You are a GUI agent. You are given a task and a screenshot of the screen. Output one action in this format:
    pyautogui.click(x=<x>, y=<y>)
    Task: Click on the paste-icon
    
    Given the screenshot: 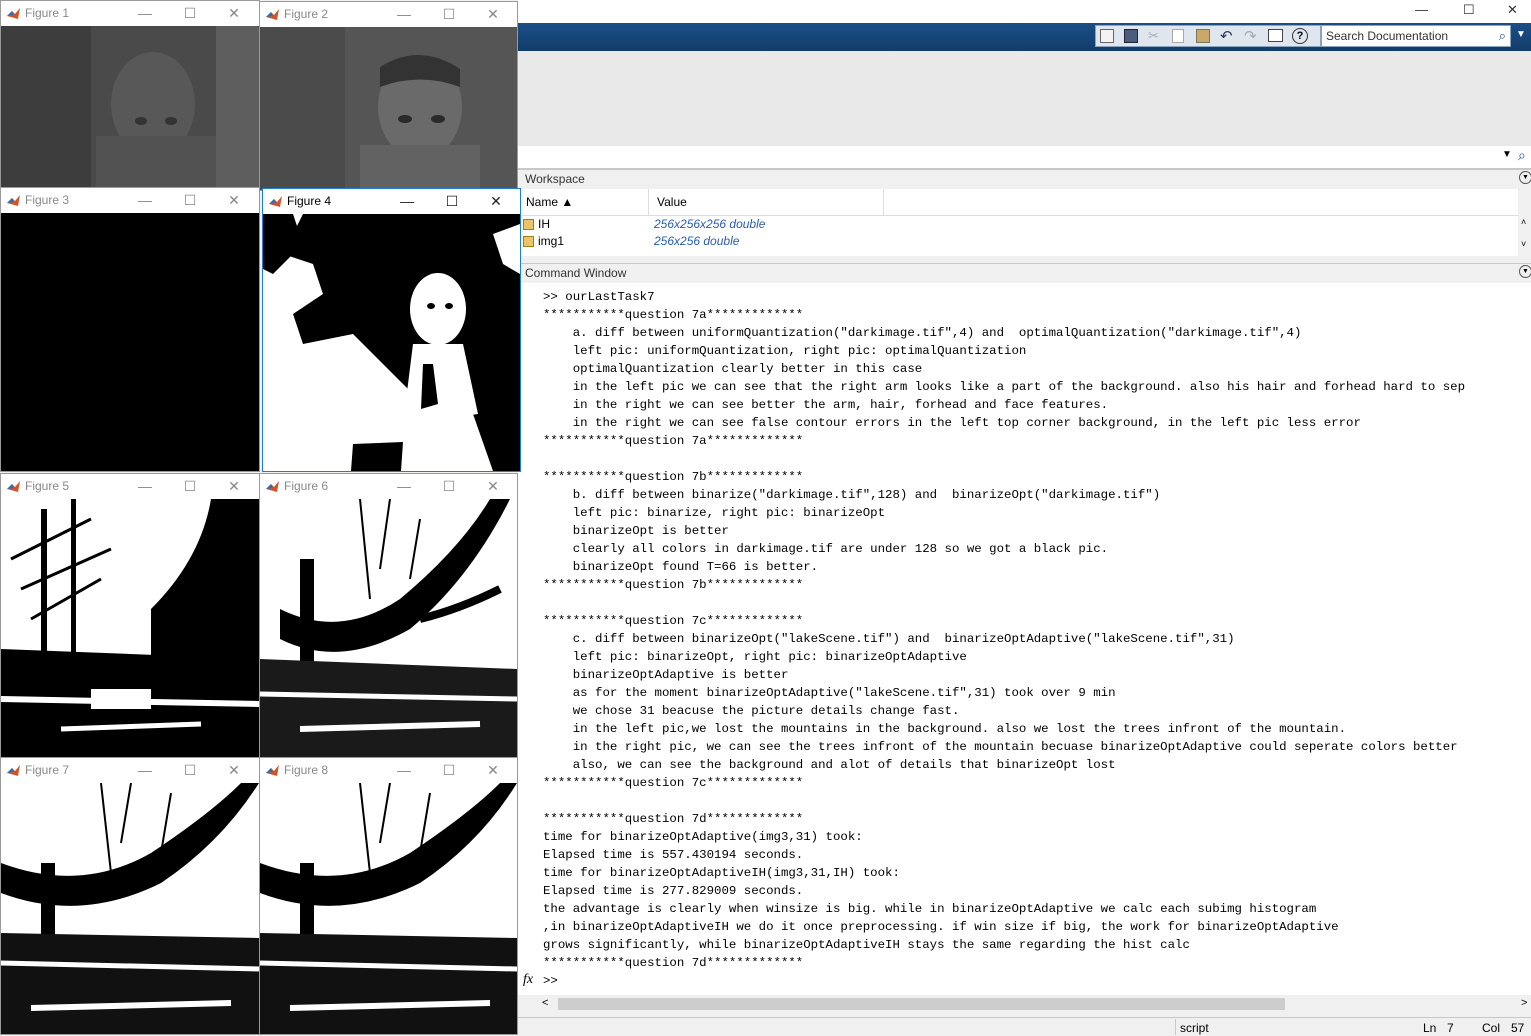 What is the action you would take?
    pyautogui.click(x=1203, y=36)
    